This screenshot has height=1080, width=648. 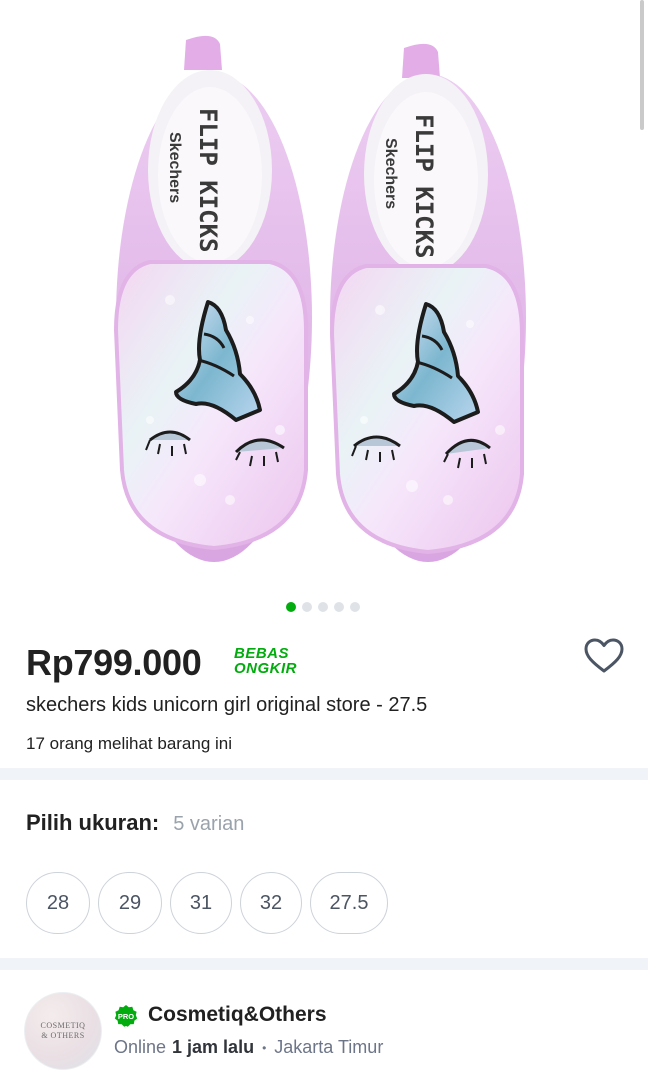 I want to click on pro-badge-icon: PRO, so click(x=126, y=1016).